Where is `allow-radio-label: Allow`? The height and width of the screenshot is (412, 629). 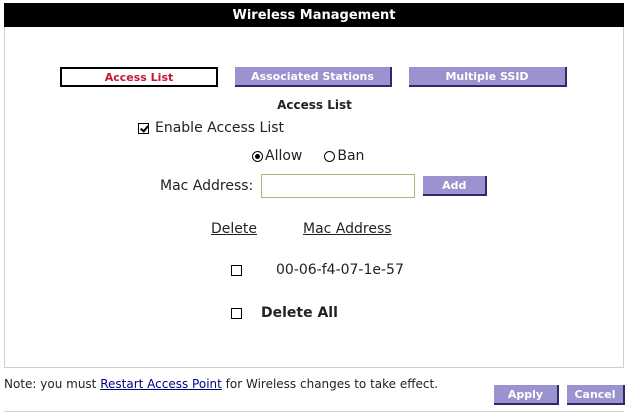 allow-radio-label: Allow is located at coordinates (284, 156).